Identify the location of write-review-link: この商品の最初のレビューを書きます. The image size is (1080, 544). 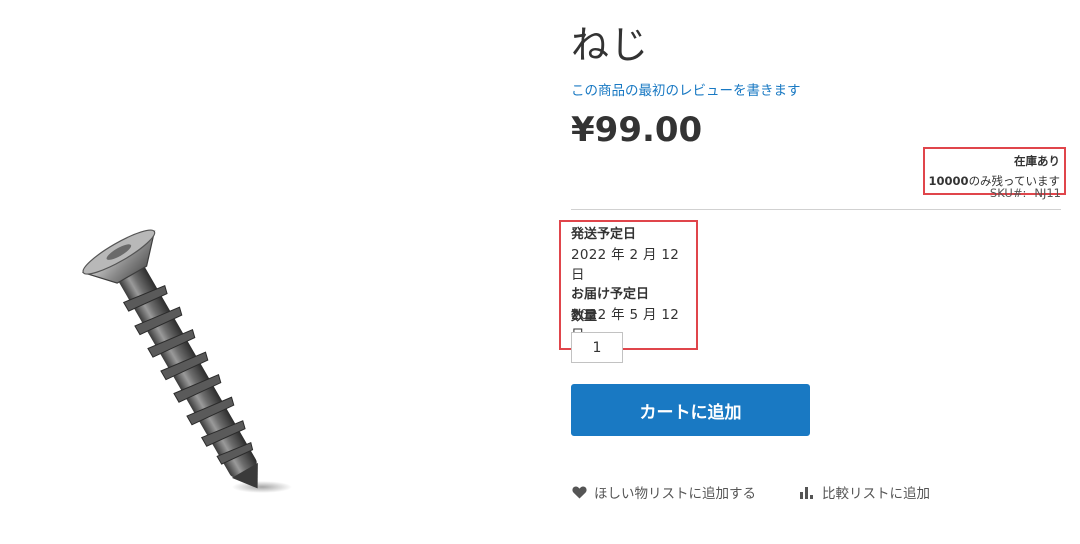
(686, 89).